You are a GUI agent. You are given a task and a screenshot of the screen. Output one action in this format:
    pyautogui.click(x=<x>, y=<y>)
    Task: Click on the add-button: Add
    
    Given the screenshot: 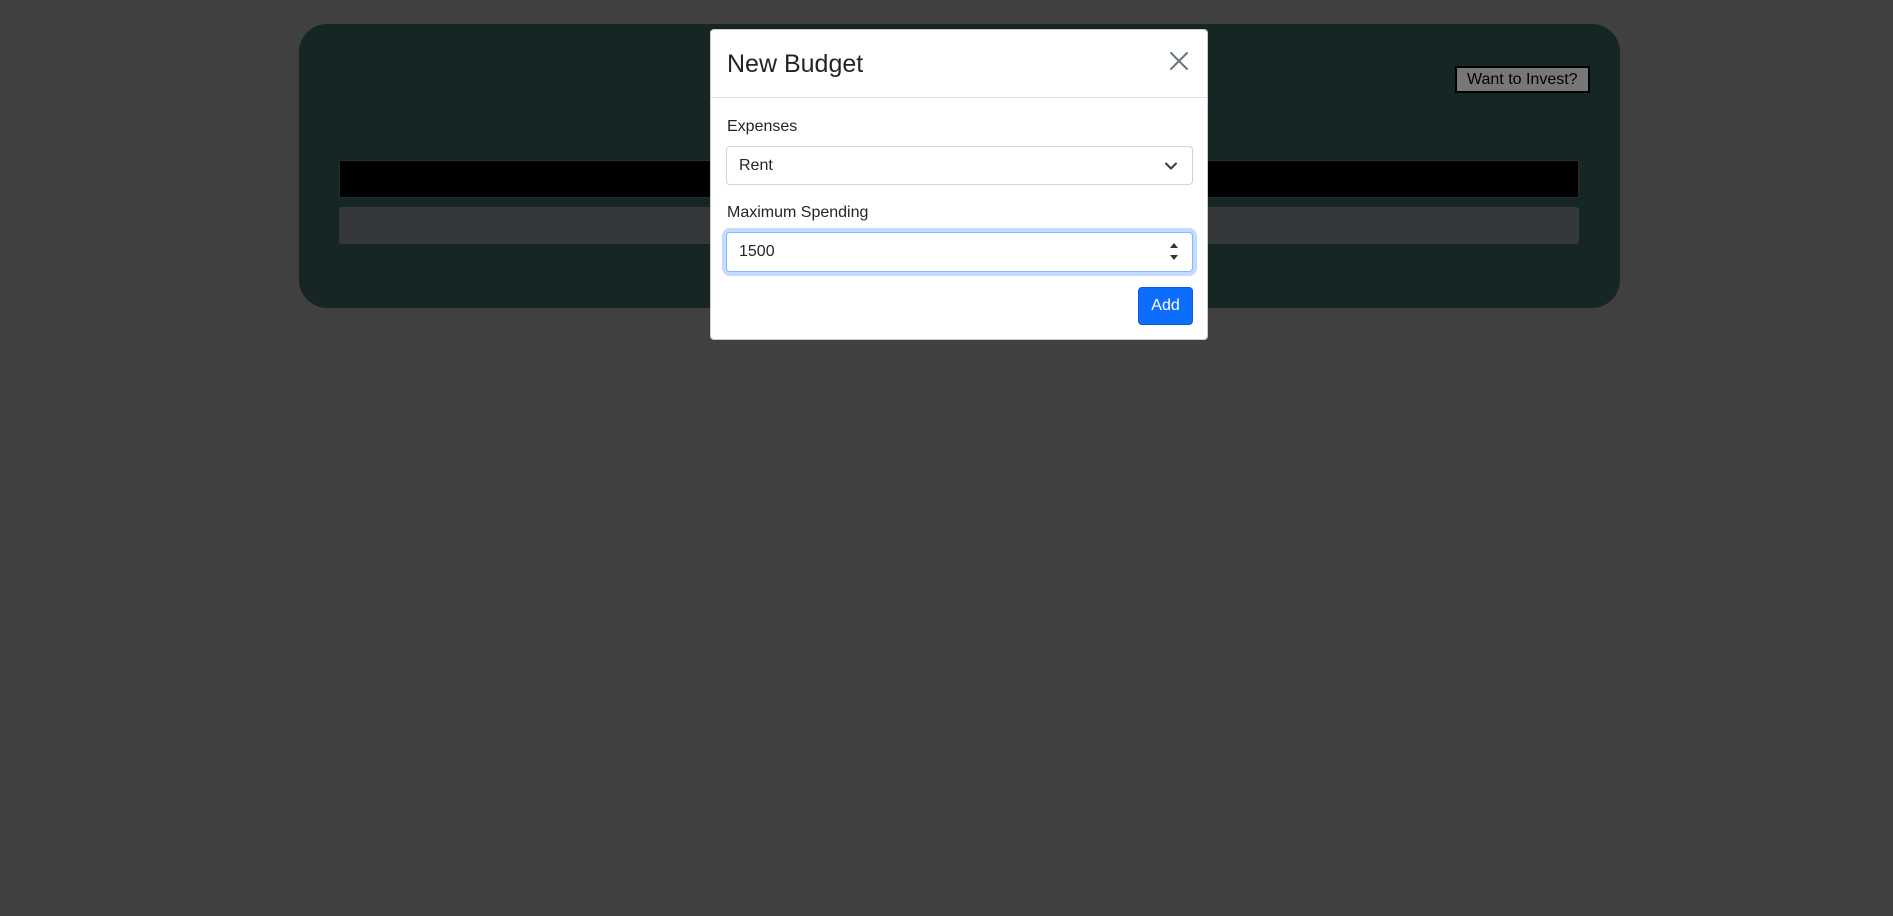 What is the action you would take?
    pyautogui.click(x=1165, y=306)
    